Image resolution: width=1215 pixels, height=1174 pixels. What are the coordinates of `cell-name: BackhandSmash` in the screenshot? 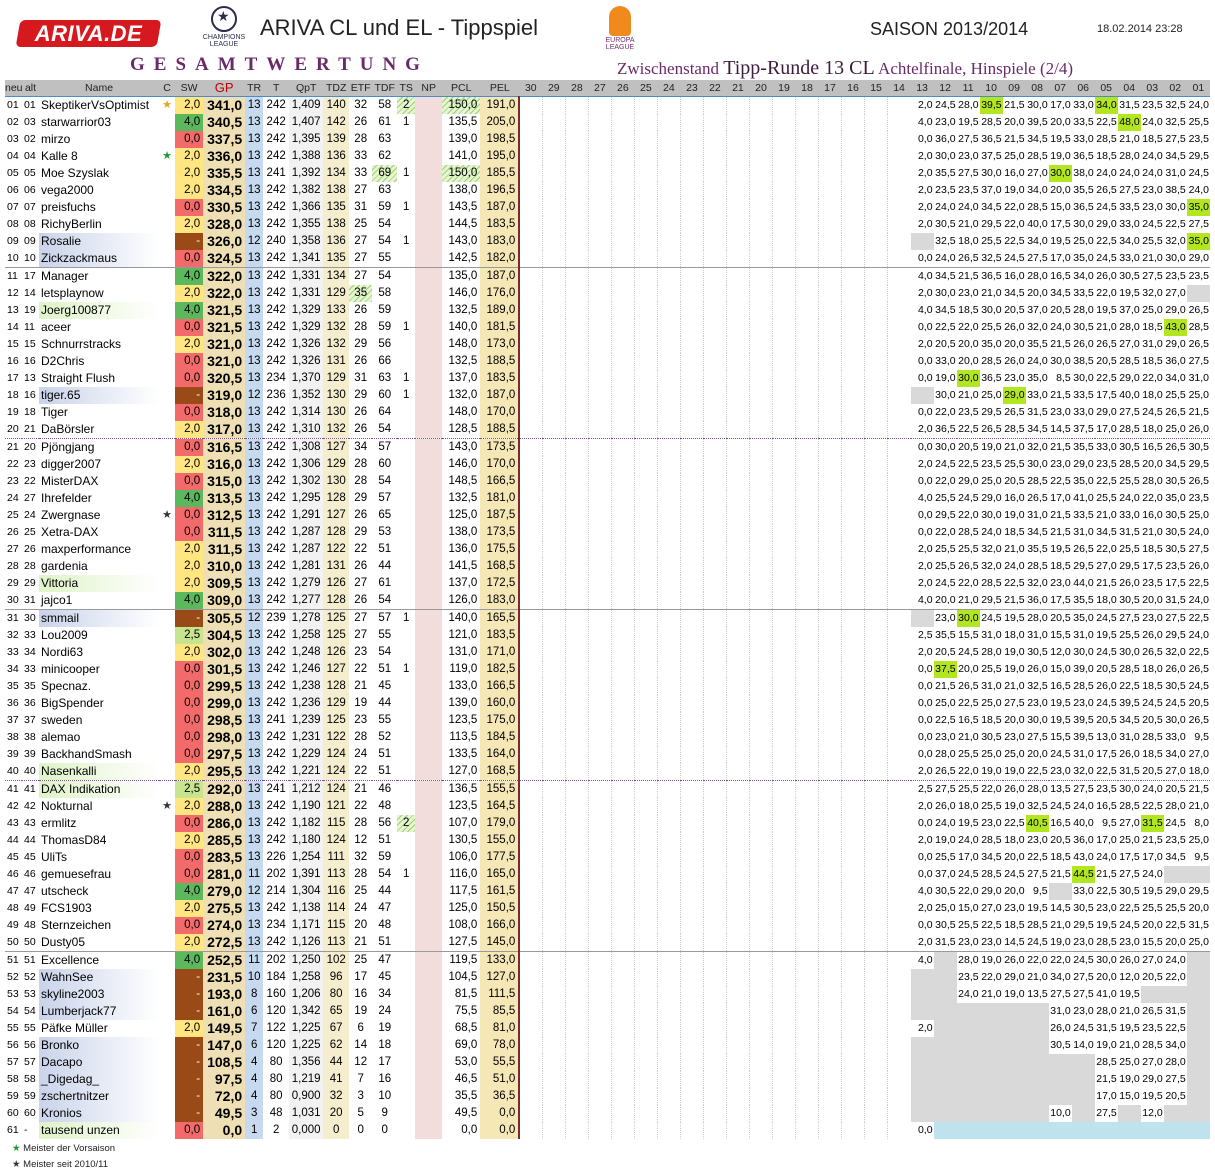 It's located at (99, 754).